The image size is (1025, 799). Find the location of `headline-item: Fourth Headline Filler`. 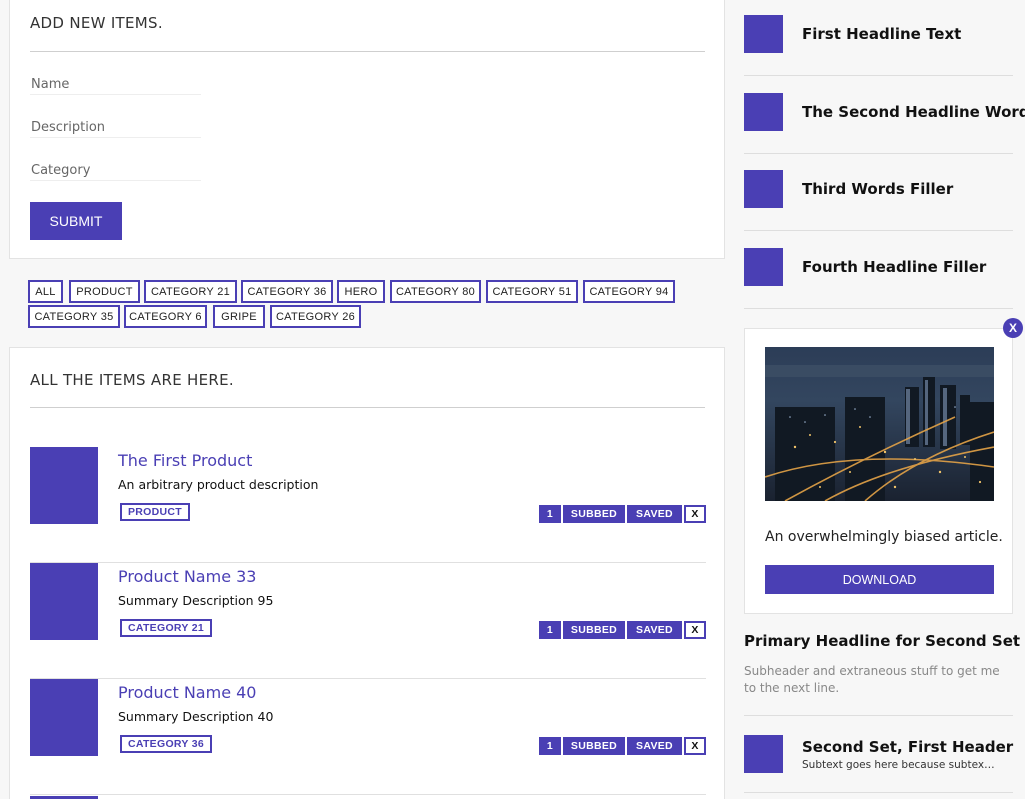

headline-item: Fourth Headline Filler is located at coordinates (878, 270).